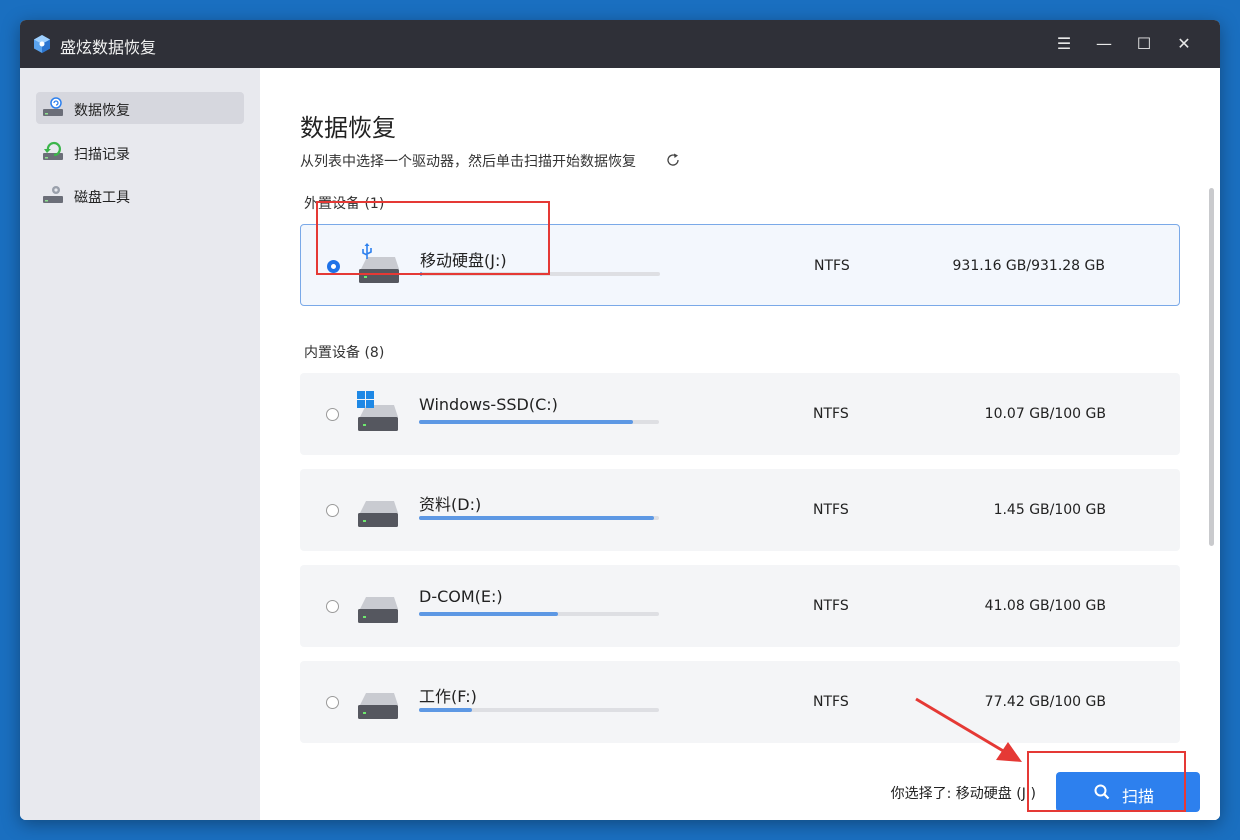  Describe the element at coordinates (448, 696) in the screenshot. I see `drive-name: 工作(F:)` at that location.